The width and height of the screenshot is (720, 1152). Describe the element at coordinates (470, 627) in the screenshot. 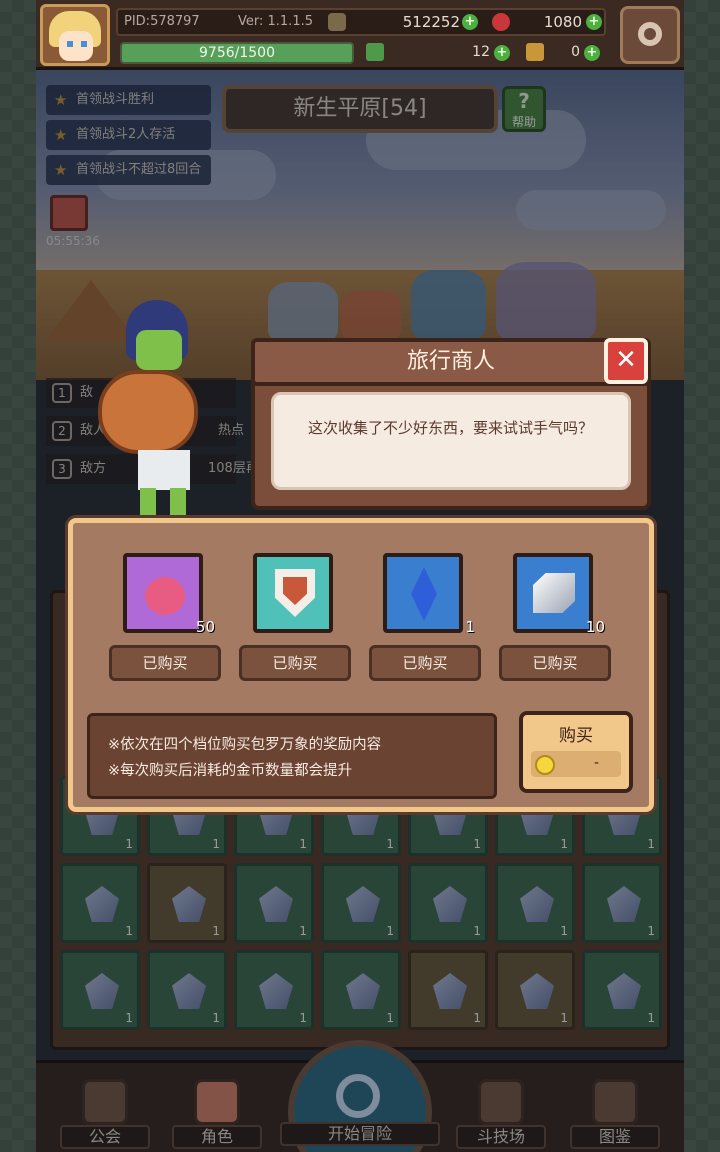

I see `item-count: 1` at that location.